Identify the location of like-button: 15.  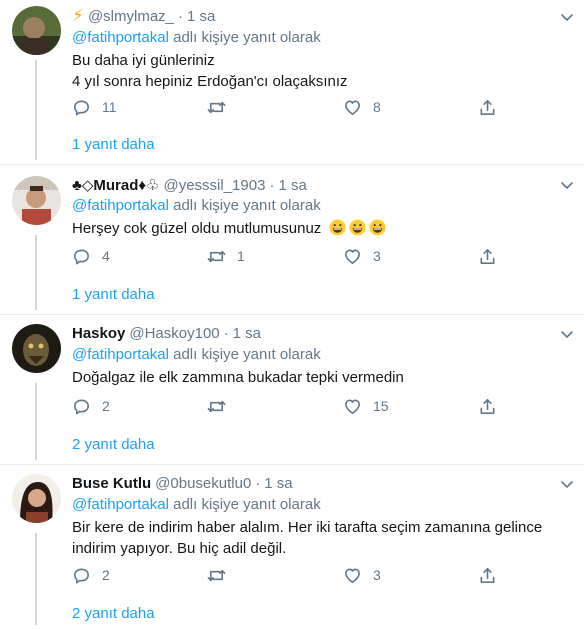
(366, 406).